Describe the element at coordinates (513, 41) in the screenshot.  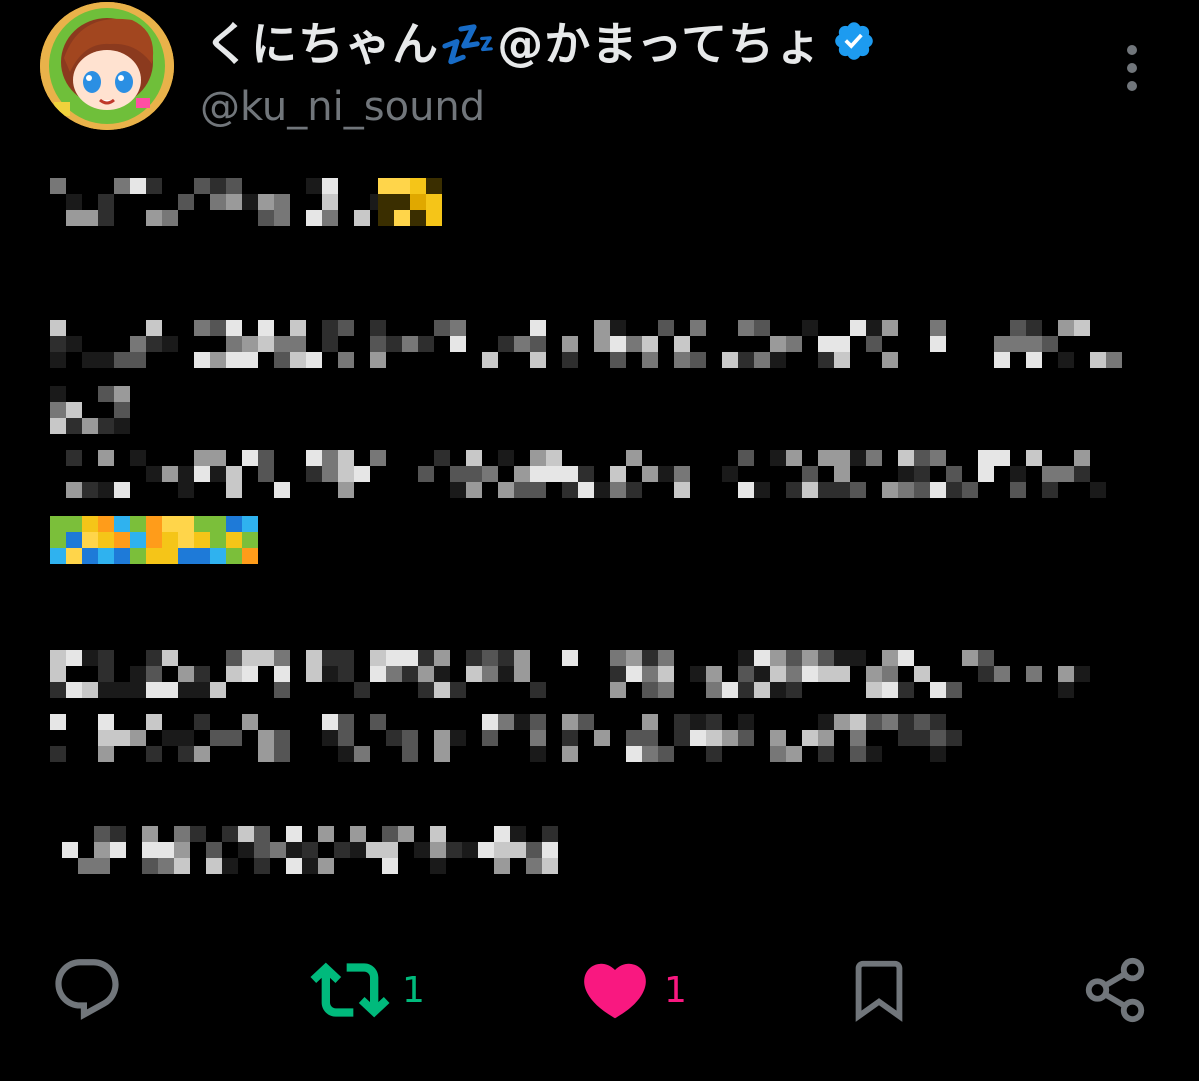
I see `display-name: くにちゃん💤@かまってちょ` at that location.